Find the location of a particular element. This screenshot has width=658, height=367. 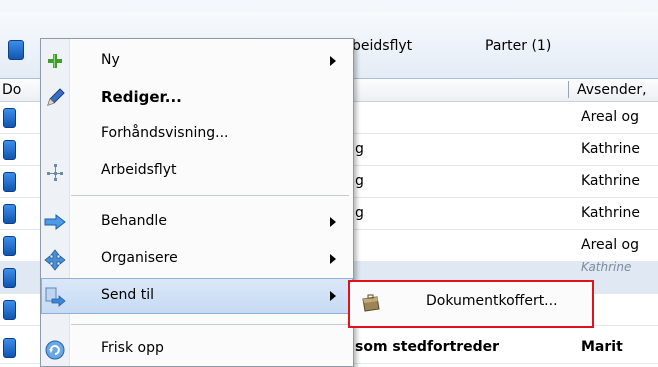

menu-item-ny: Ny is located at coordinates (197, 61).